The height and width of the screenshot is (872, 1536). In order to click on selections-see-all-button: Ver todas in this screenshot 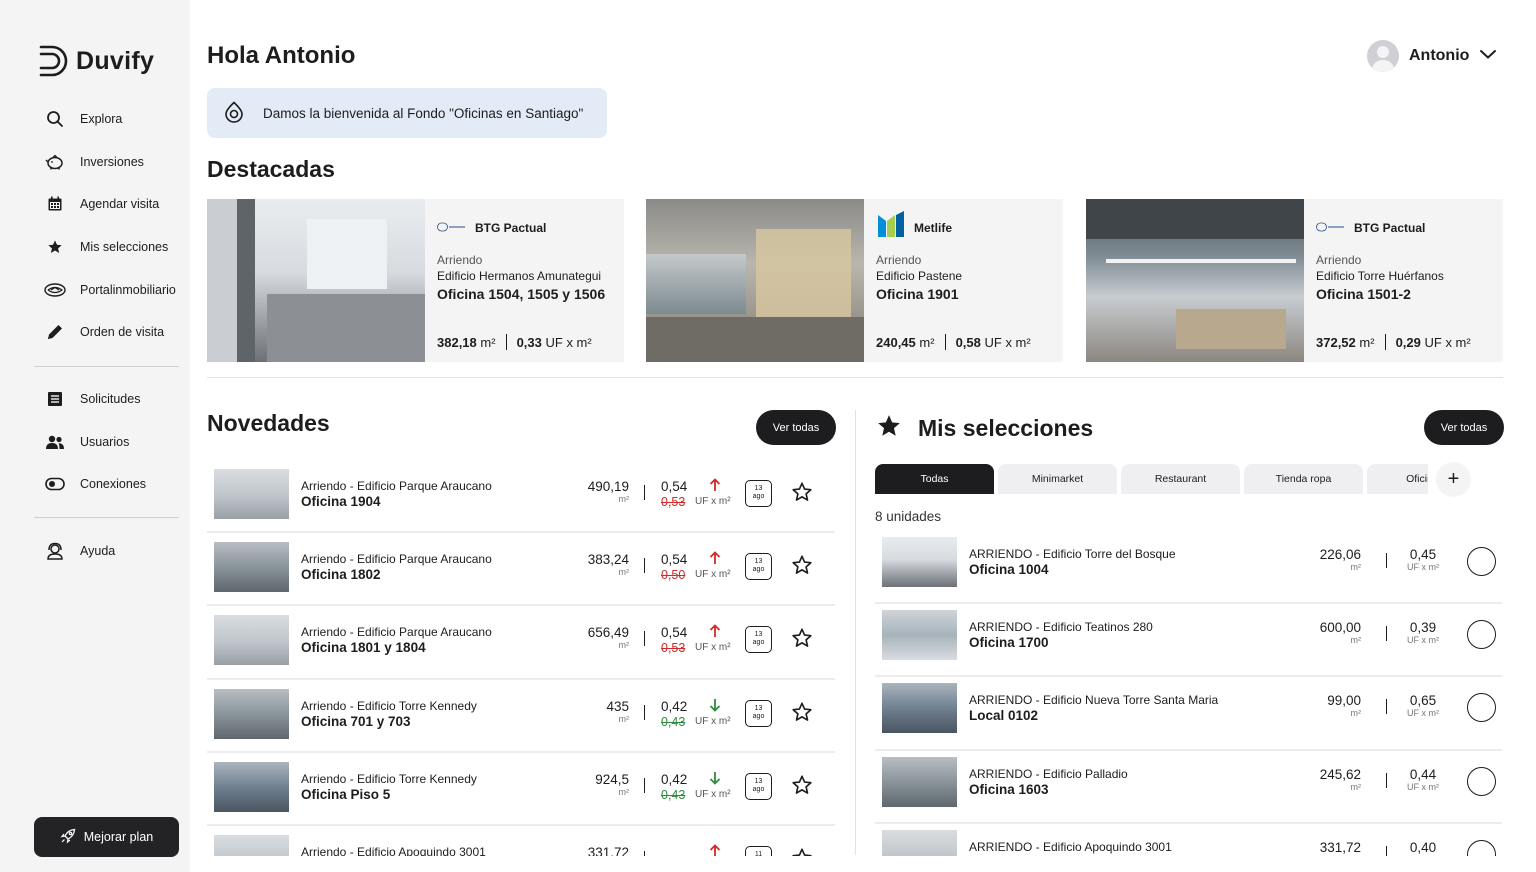, I will do `click(1464, 427)`.